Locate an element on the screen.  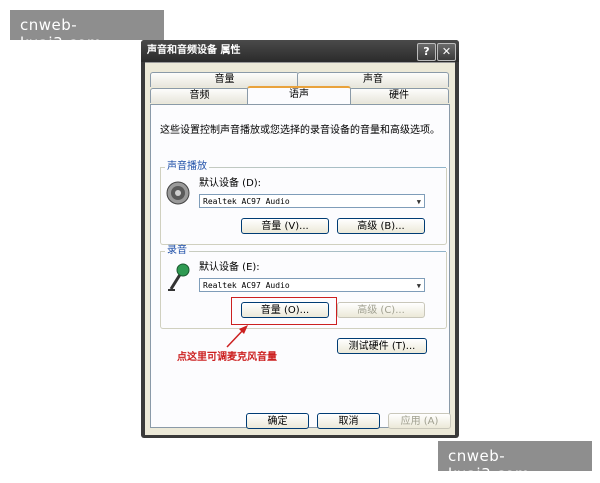
playback-device-label: 默认设备 (D): is located at coordinates (230, 183).